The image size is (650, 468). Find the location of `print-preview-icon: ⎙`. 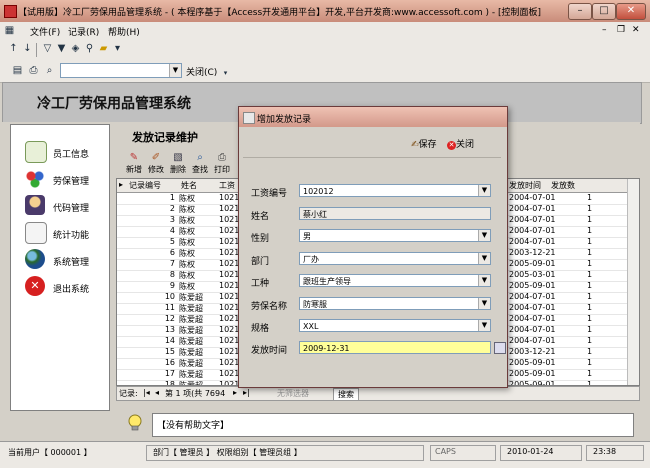

print-preview-icon: ⎙ is located at coordinates (33, 71).